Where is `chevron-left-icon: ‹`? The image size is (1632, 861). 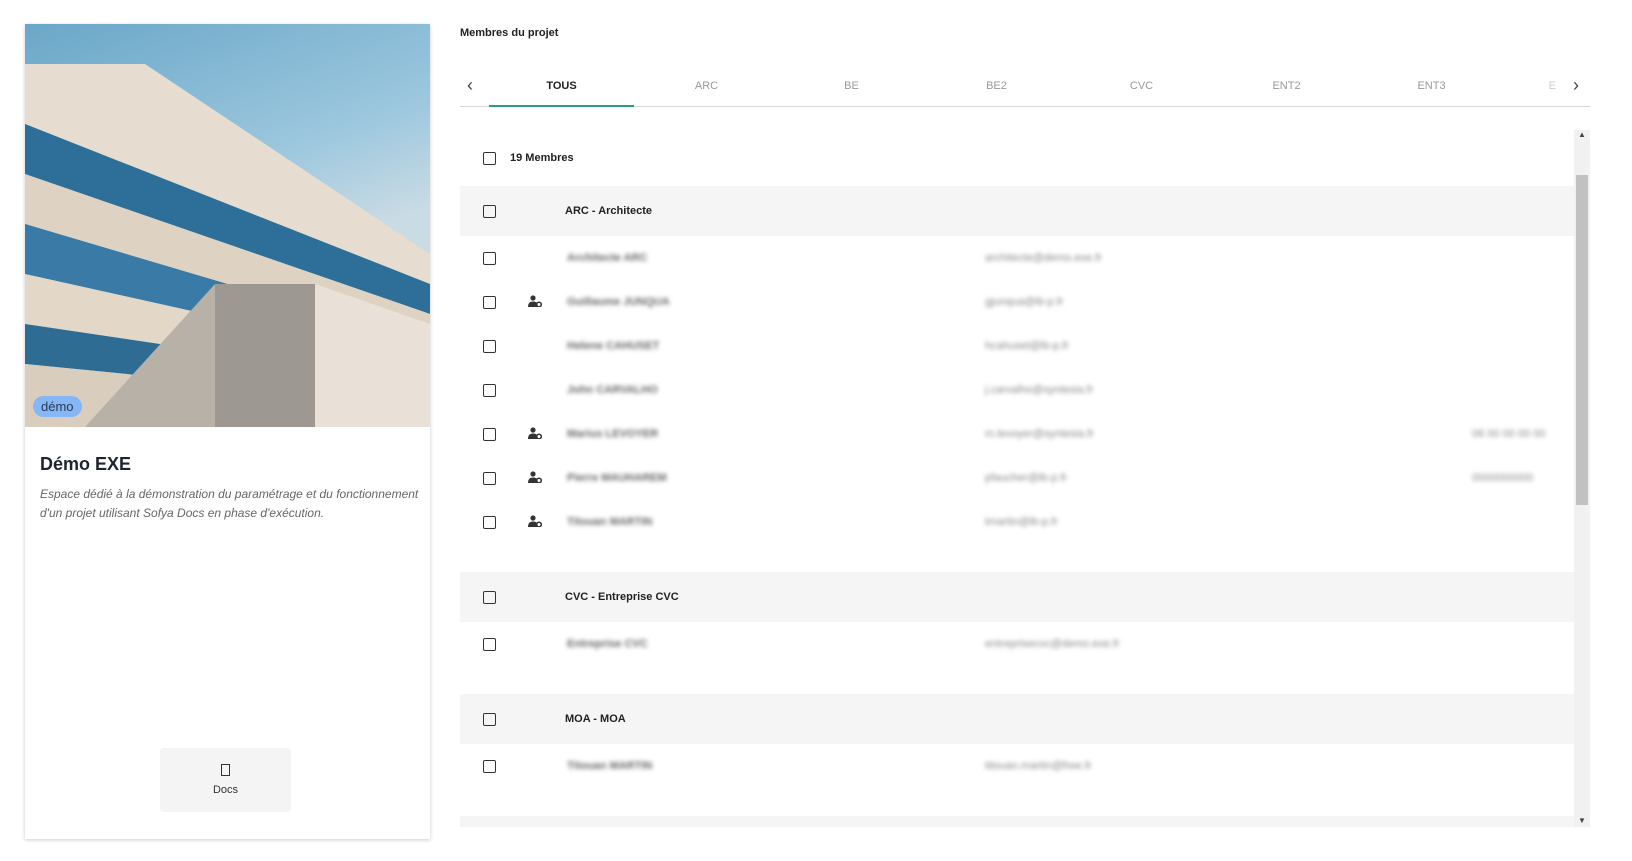
chevron-left-icon: ‹ is located at coordinates (470, 85).